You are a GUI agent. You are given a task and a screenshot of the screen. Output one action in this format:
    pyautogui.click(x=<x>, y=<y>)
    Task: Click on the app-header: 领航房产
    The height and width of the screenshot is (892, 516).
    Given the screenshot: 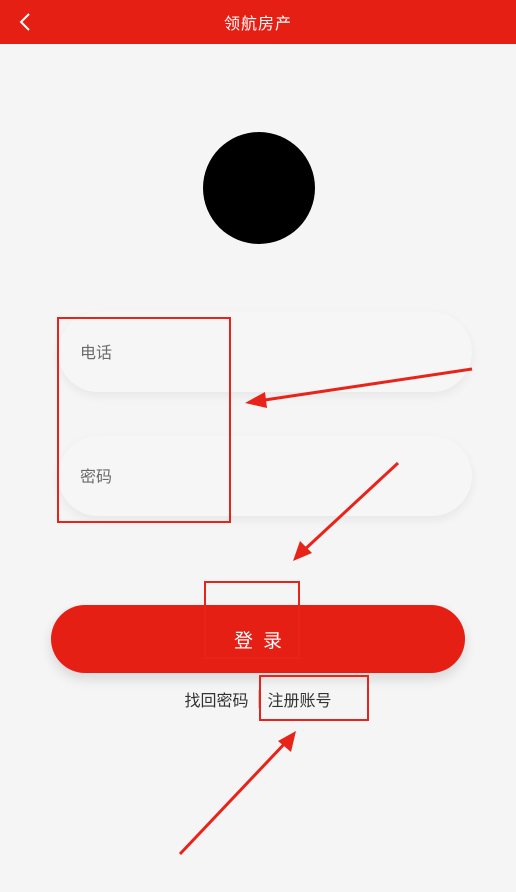 What is the action you would take?
    pyautogui.click(x=258, y=22)
    